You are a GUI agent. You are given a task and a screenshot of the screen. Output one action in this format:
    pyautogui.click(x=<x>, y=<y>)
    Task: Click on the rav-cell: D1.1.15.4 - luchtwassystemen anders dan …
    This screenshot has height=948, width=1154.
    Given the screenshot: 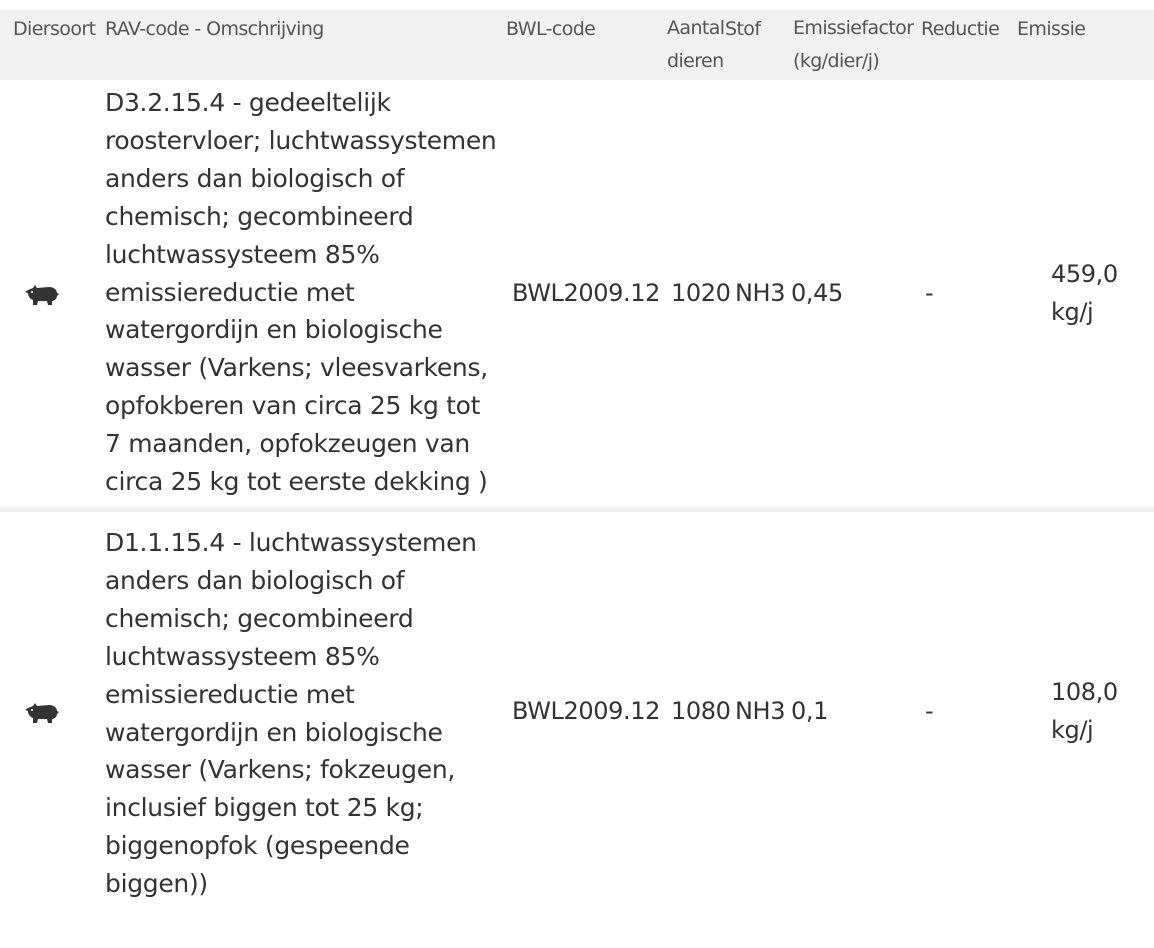 What is the action you would take?
    pyautogui.click(x=291, y=713)
    